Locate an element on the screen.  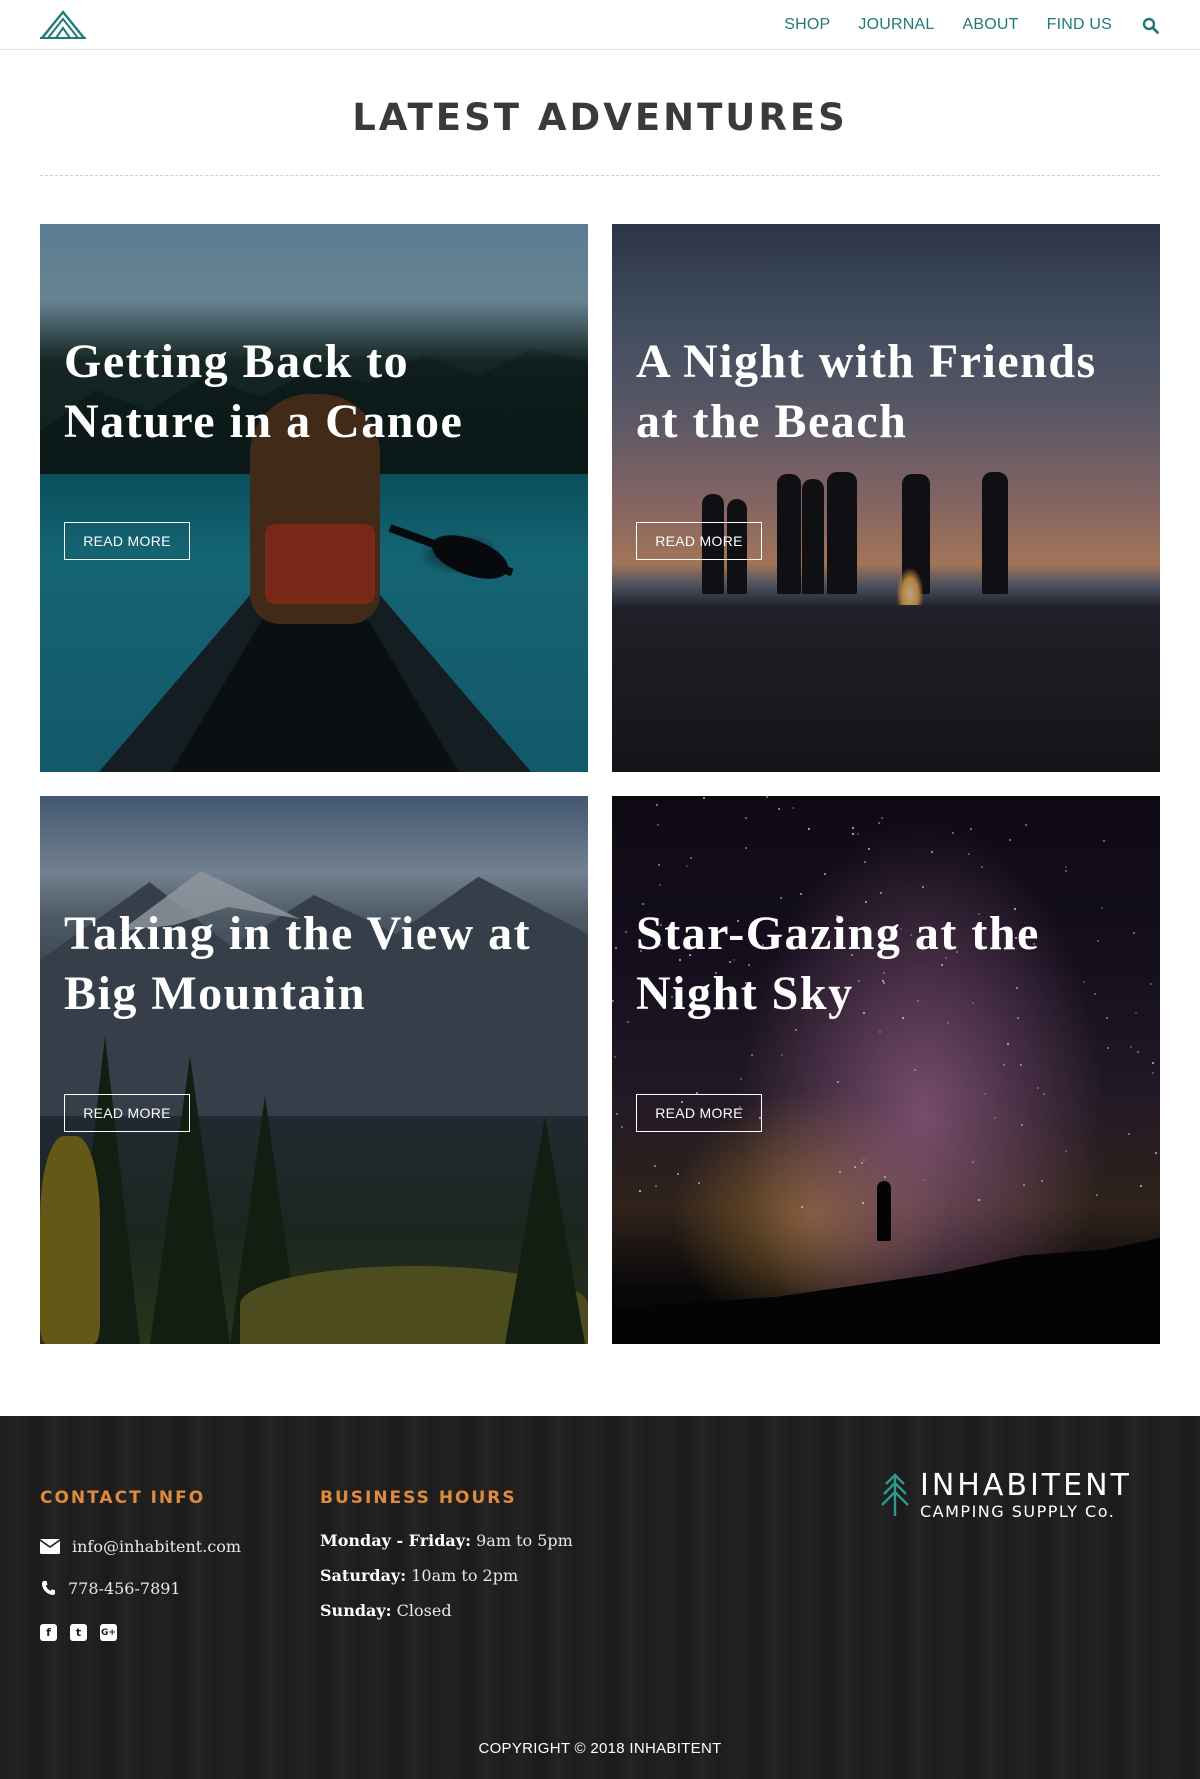
hours-time: Closed is located at coordinates (424, 1610).